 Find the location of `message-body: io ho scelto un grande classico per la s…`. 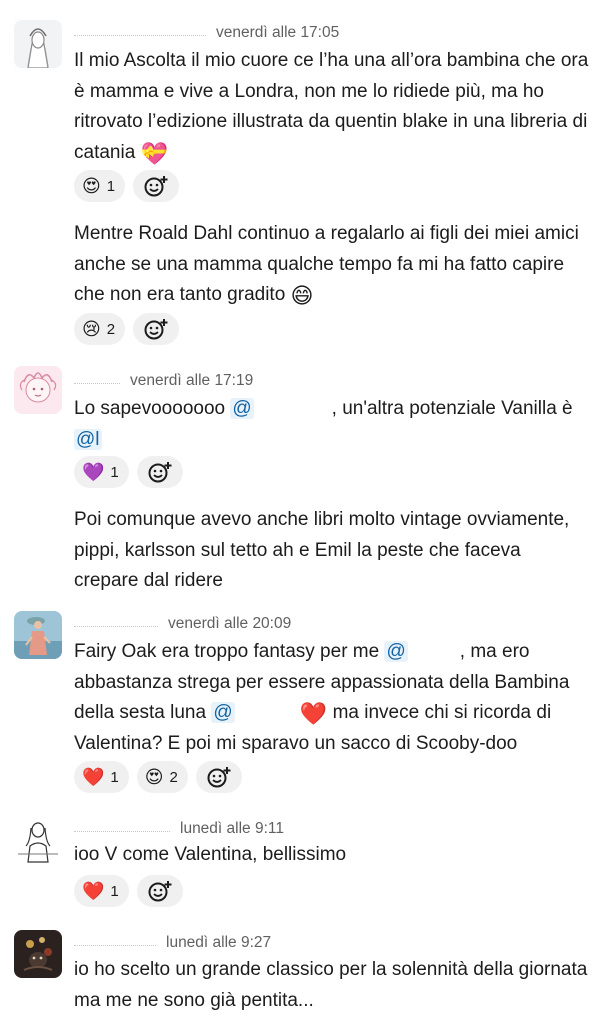

message-body: io ho scelto un grande classico per la s… is located at coordinates (331, 985).